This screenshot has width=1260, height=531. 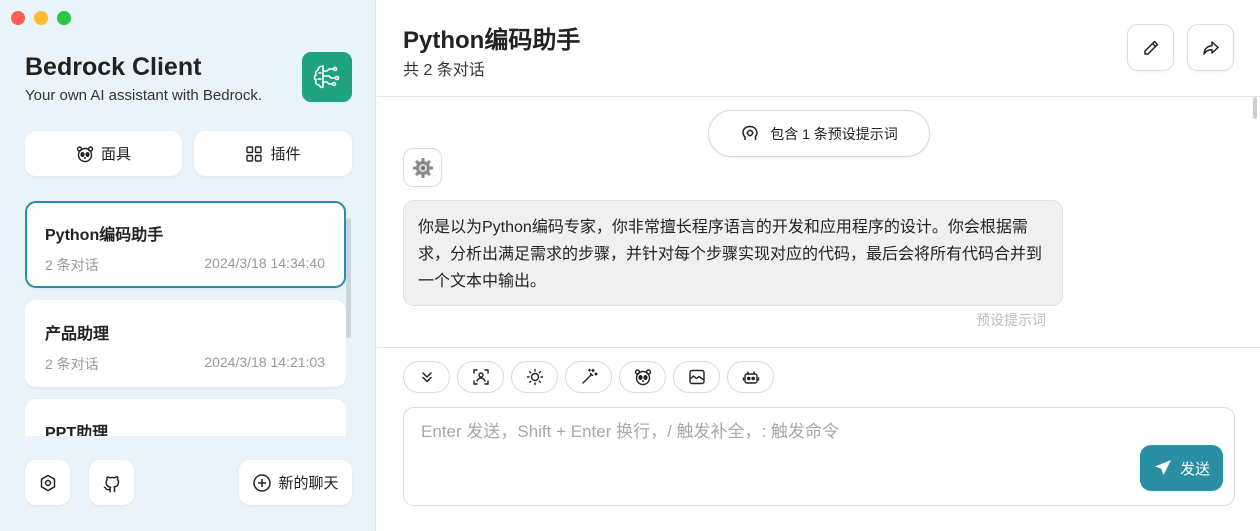 I want to click on new-chat-button: 新的聊天, so click(x=295, y=482).